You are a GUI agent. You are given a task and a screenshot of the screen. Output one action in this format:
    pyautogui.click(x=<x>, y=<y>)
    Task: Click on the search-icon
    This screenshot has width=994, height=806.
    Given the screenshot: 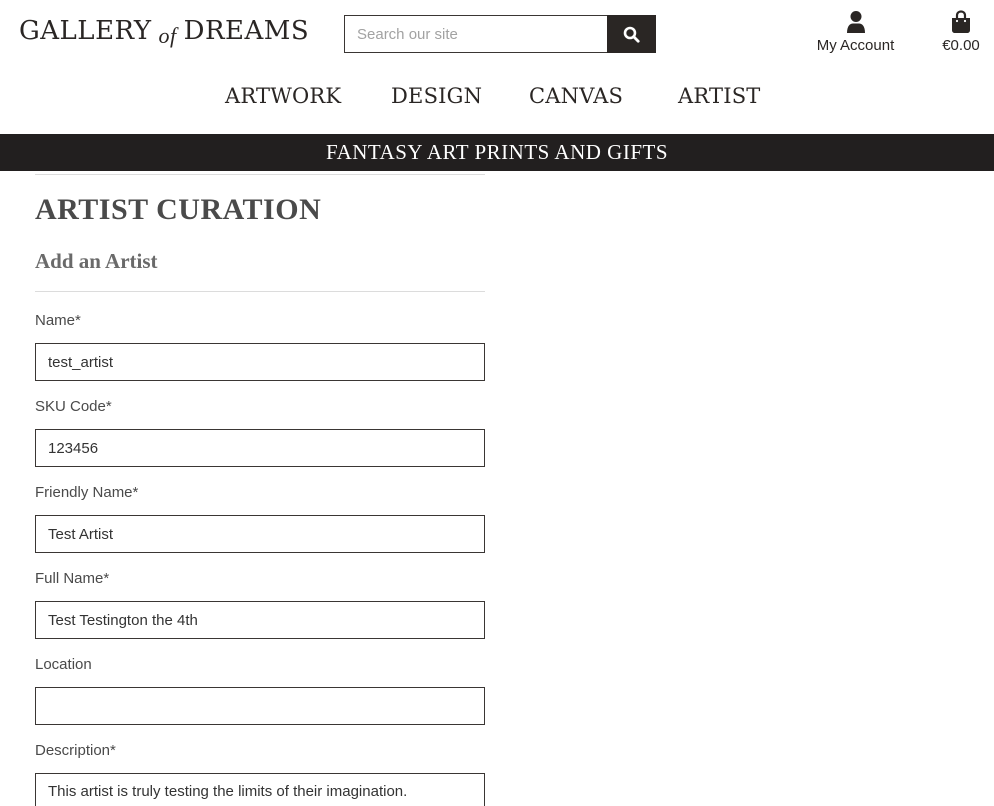 What is the action you would take?
    pyautogui.click(x=631, y=34)
    